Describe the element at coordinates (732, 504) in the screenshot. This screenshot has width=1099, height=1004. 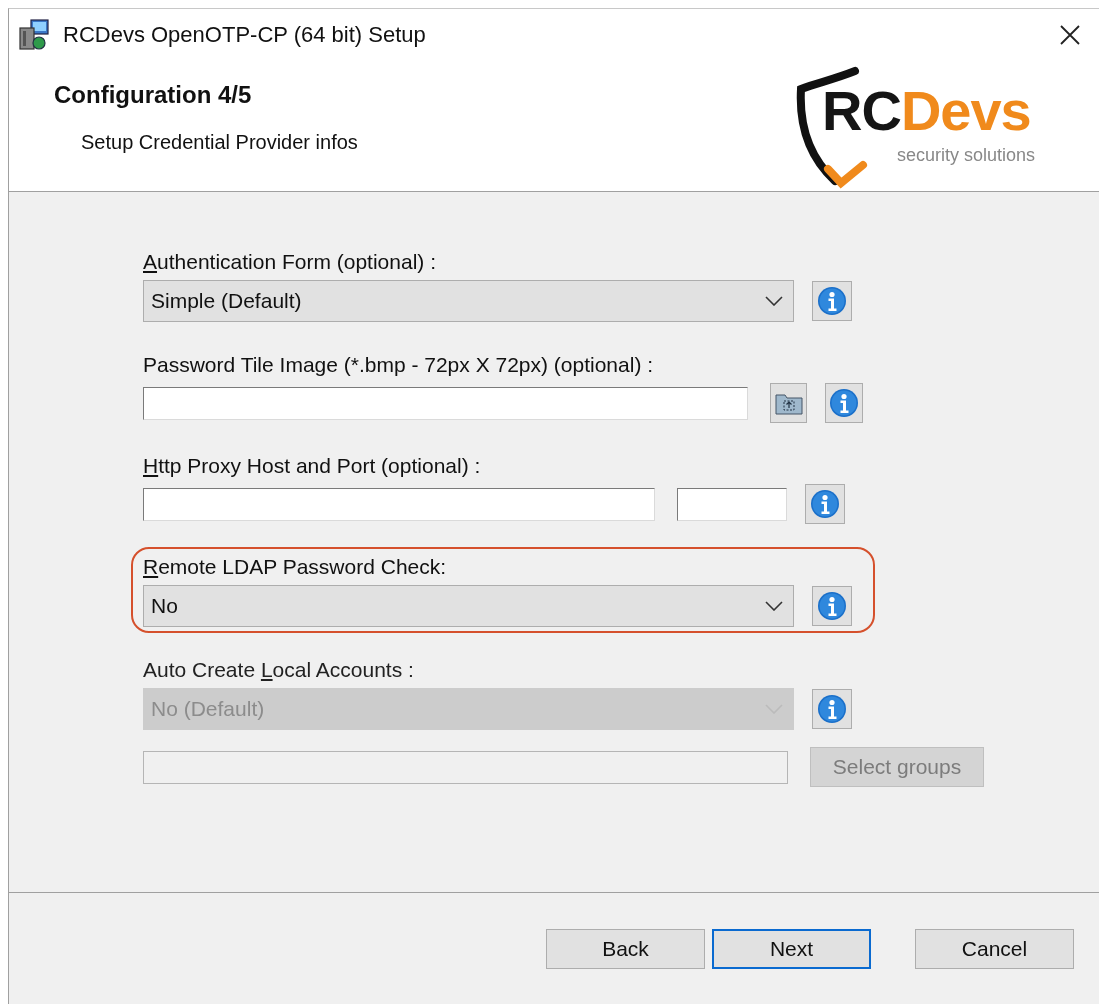
I see `port-field` at that location.